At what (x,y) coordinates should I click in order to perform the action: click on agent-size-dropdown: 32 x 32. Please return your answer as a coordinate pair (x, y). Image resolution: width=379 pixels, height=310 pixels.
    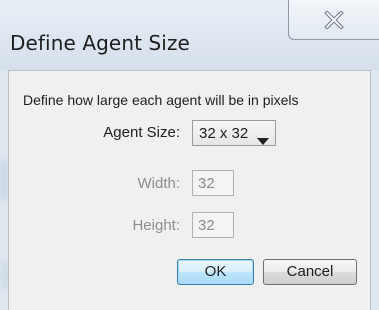
    Looking at the image, I should click on (234, 133).